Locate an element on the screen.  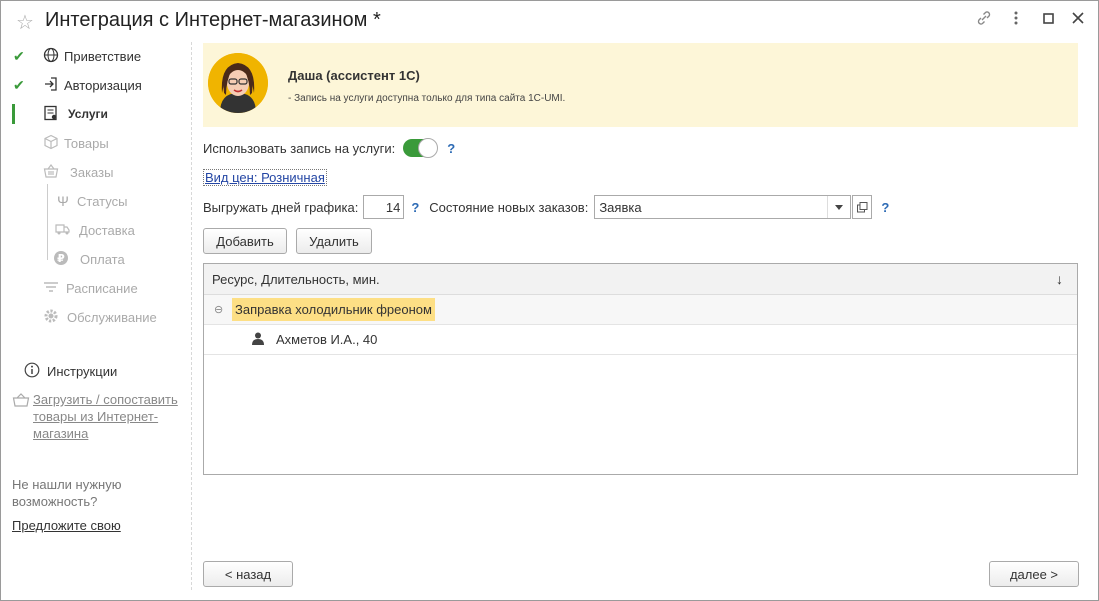
sidebar-item-authorization: ✔ Авторизация is located at coordinates (95, 85).